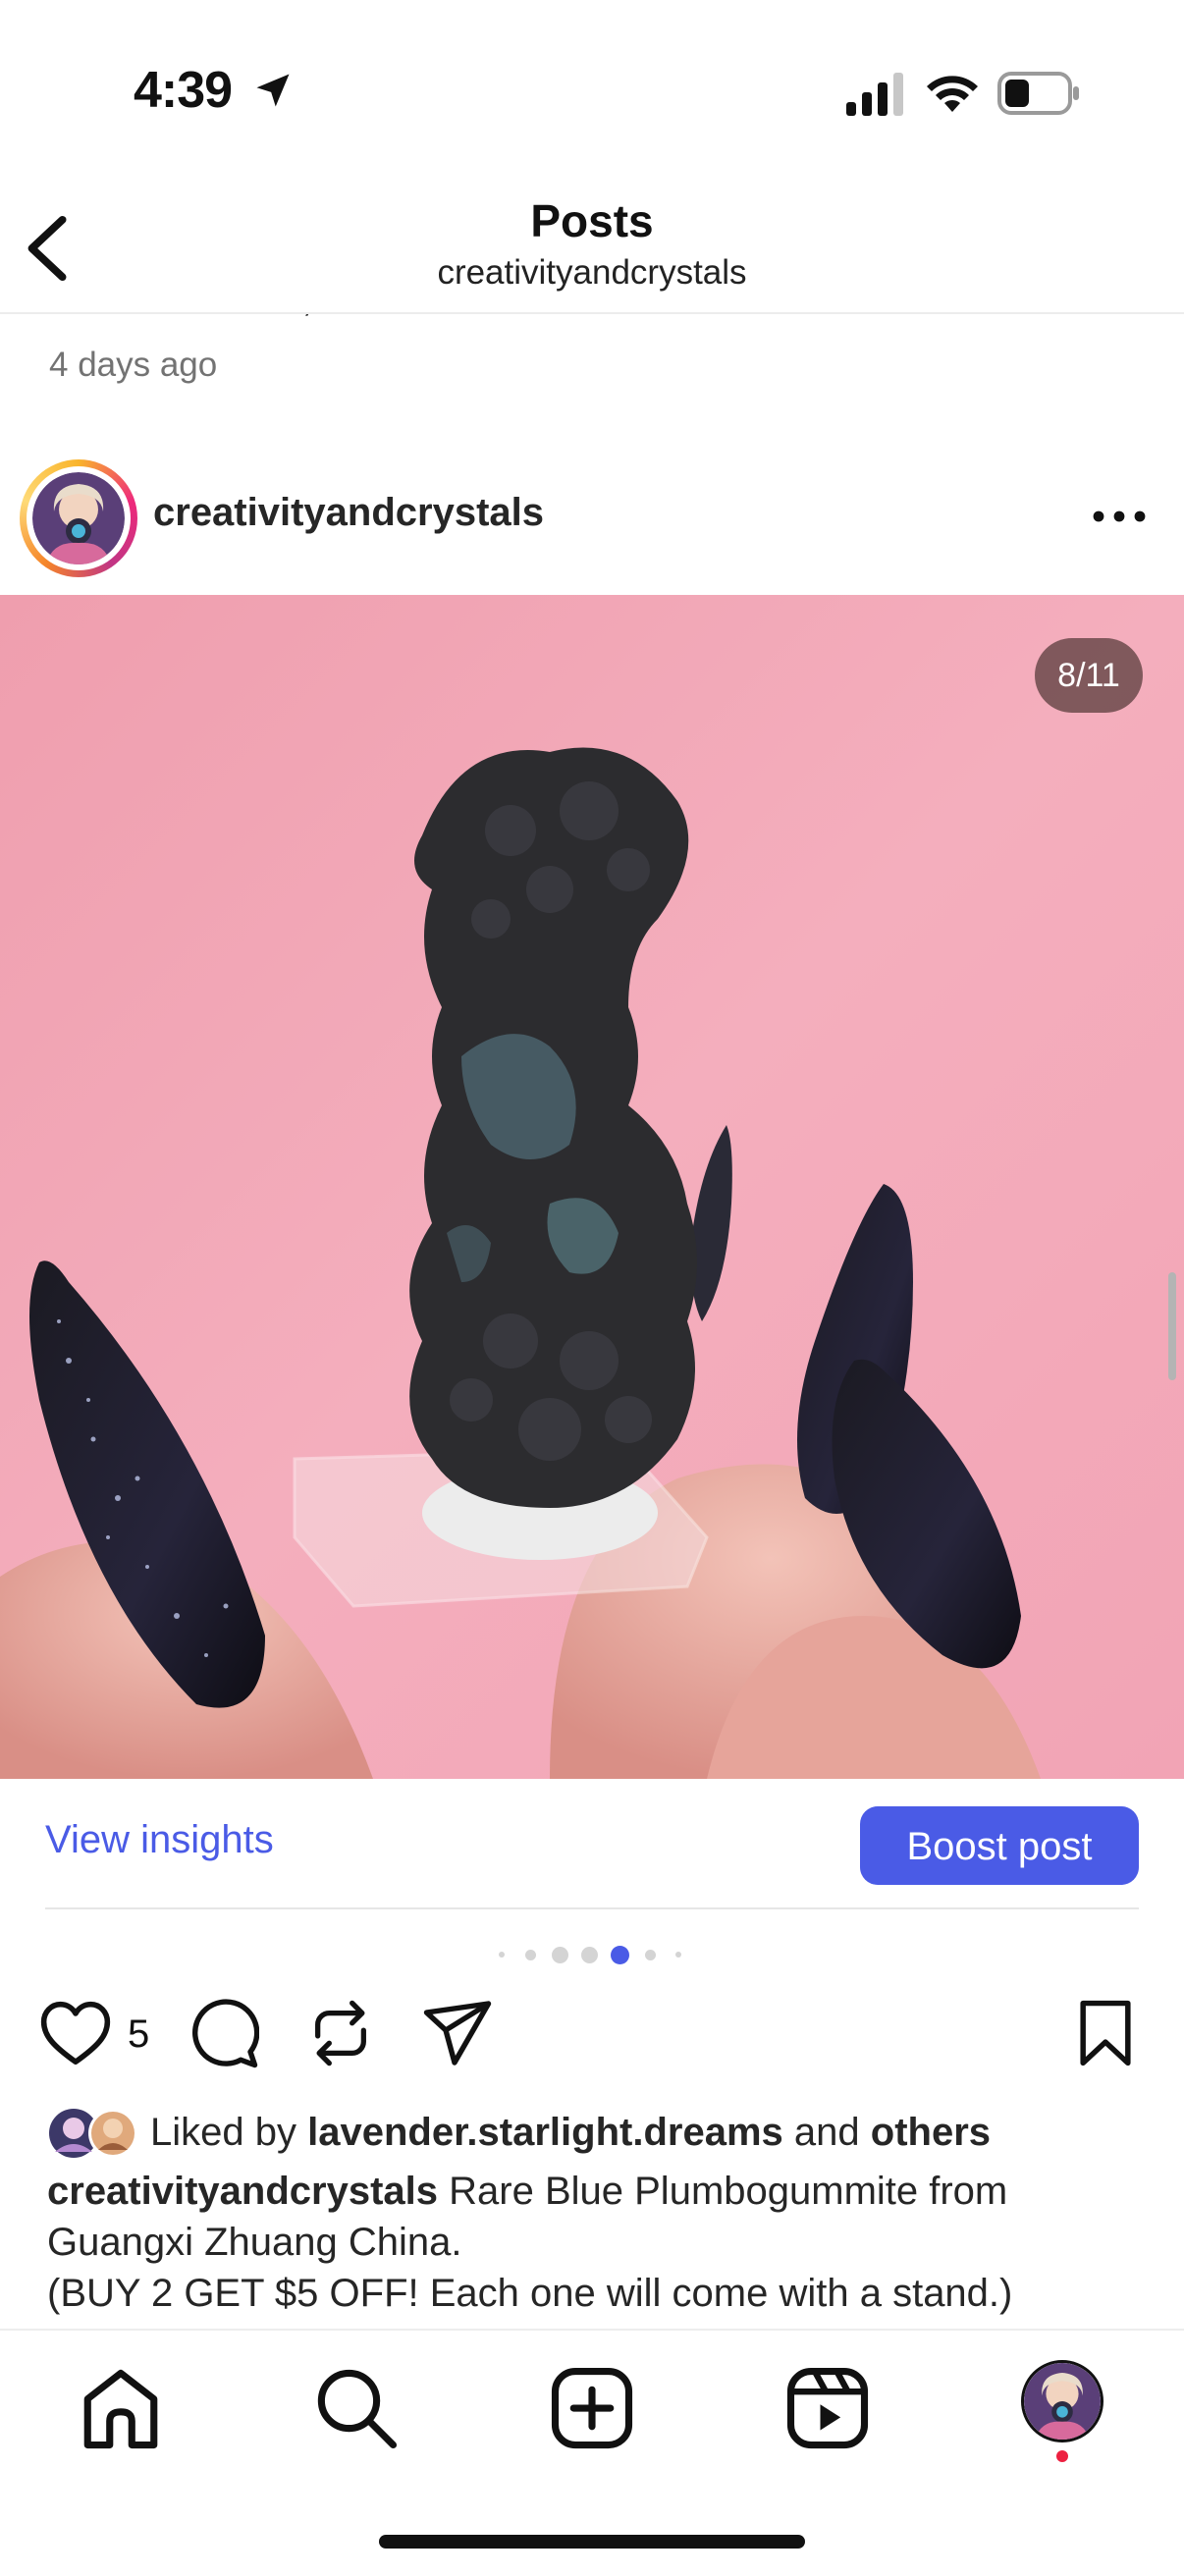  What do you see at coordinates (78, 518) in the screenshot?
I see `avatar` at bounding box center [78, 518].